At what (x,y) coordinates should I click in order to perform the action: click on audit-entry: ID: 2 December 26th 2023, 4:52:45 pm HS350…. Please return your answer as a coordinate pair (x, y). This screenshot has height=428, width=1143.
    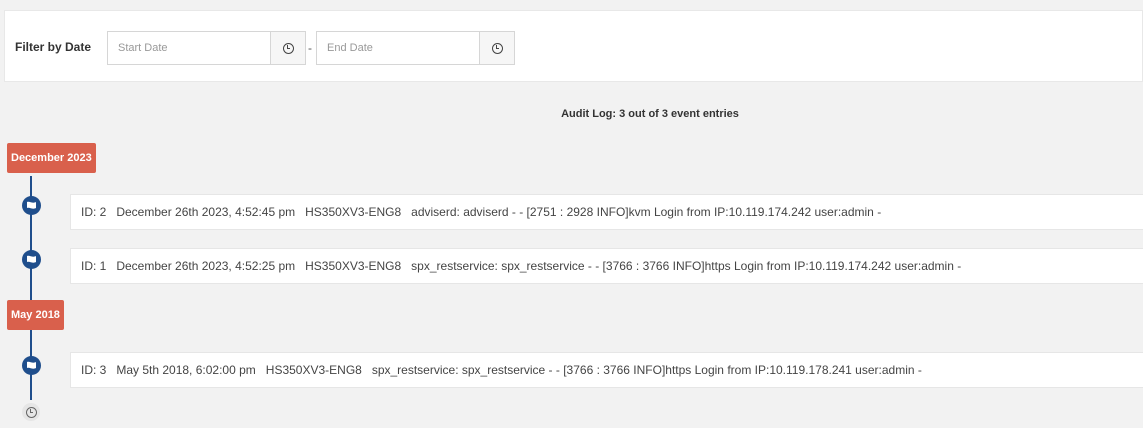
    Looking at the image, I should click on (606, 212).